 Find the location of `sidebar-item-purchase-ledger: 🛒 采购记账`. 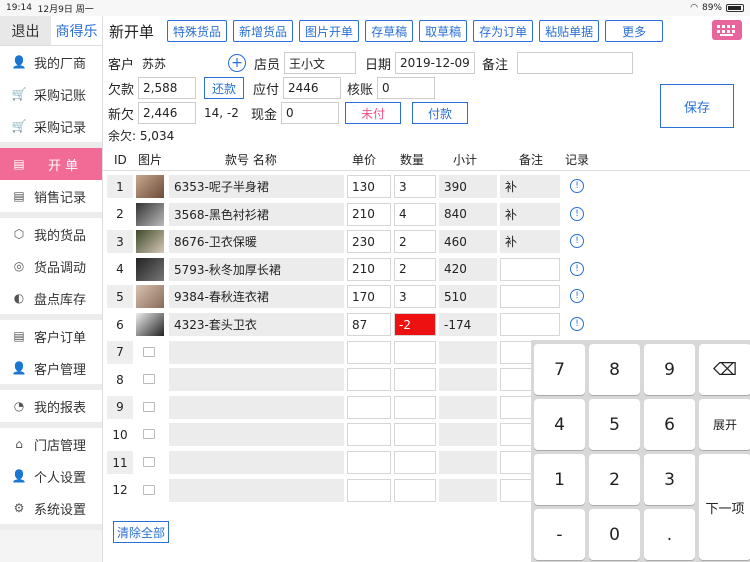

sidebar-item-purchase-ledger: 🛒 采购记账 is located at coordinates (51, 94).